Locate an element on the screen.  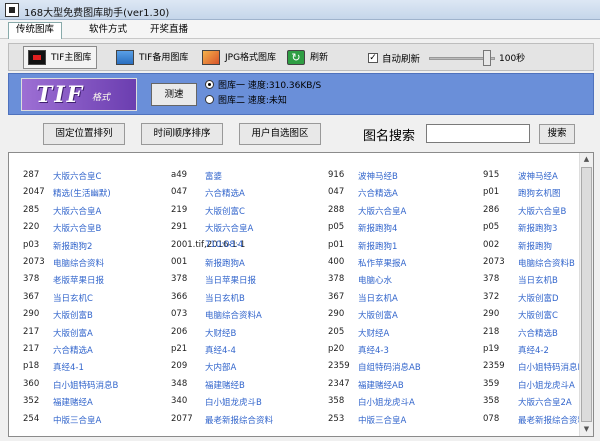
vertical-scrollbar: ▲ ▼ is located at coordinates (586, 294).